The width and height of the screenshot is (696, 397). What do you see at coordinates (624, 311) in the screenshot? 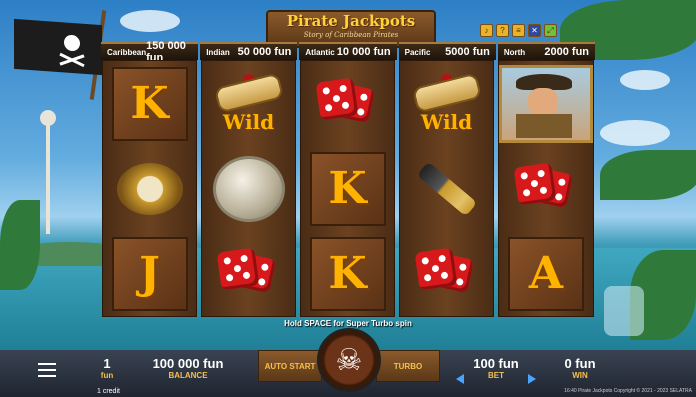
I see `bottle` at bounding box center [624, 311].